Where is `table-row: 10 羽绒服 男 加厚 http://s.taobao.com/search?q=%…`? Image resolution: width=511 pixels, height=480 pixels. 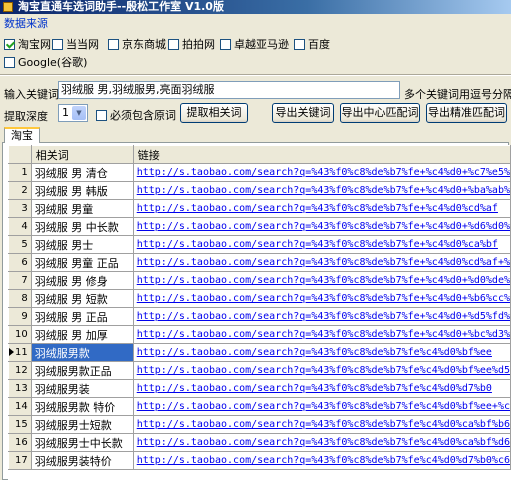
table-row: 10 羽绒服 男 加厚 http://s.taobao.com/search?q=%… is located at coordinates (259, 334).